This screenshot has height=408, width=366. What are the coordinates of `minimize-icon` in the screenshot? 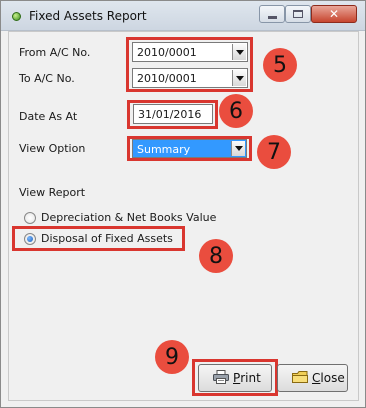 It's located at (272, 17).